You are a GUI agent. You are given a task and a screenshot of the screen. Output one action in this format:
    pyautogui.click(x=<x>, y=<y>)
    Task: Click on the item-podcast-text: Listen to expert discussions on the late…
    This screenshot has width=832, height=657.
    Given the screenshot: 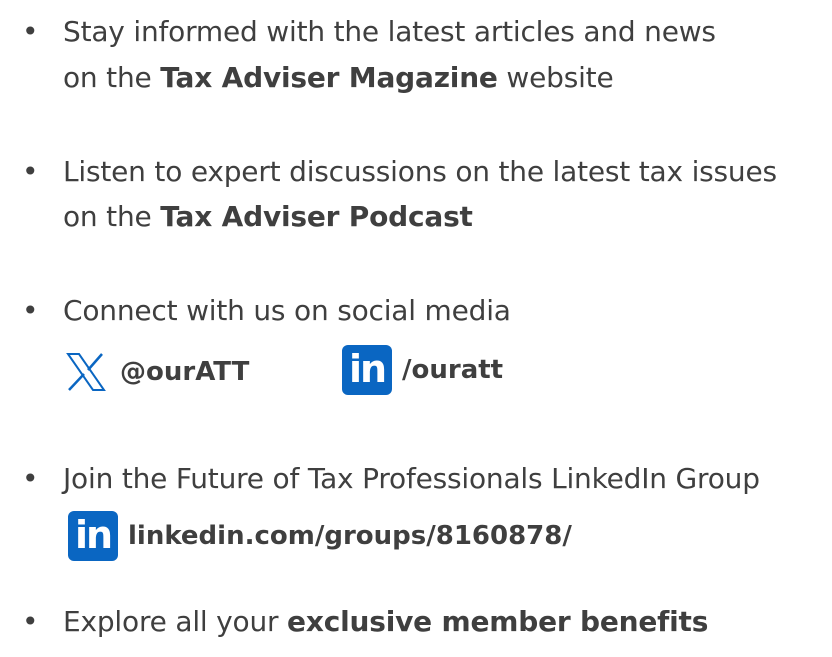 What is the action you would take?
    pyautogui.click(x=420, y=171)
    